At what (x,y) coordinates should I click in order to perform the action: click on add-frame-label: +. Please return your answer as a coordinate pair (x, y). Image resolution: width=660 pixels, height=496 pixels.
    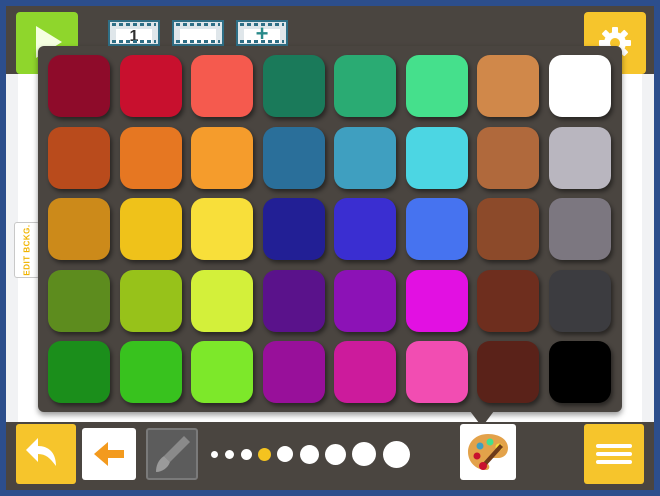
    Looking at the image, I should click on (262, 33).